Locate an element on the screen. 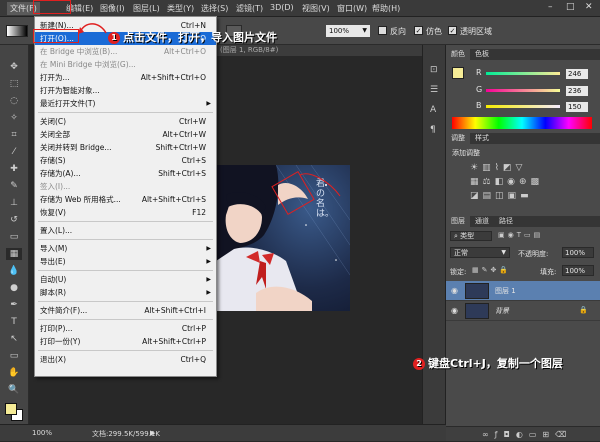 The height and width of the screenshot is (442, 600). step-2-text: 键盘Ctrl+J，复制一个图层 is located at coordinates (495, 363).